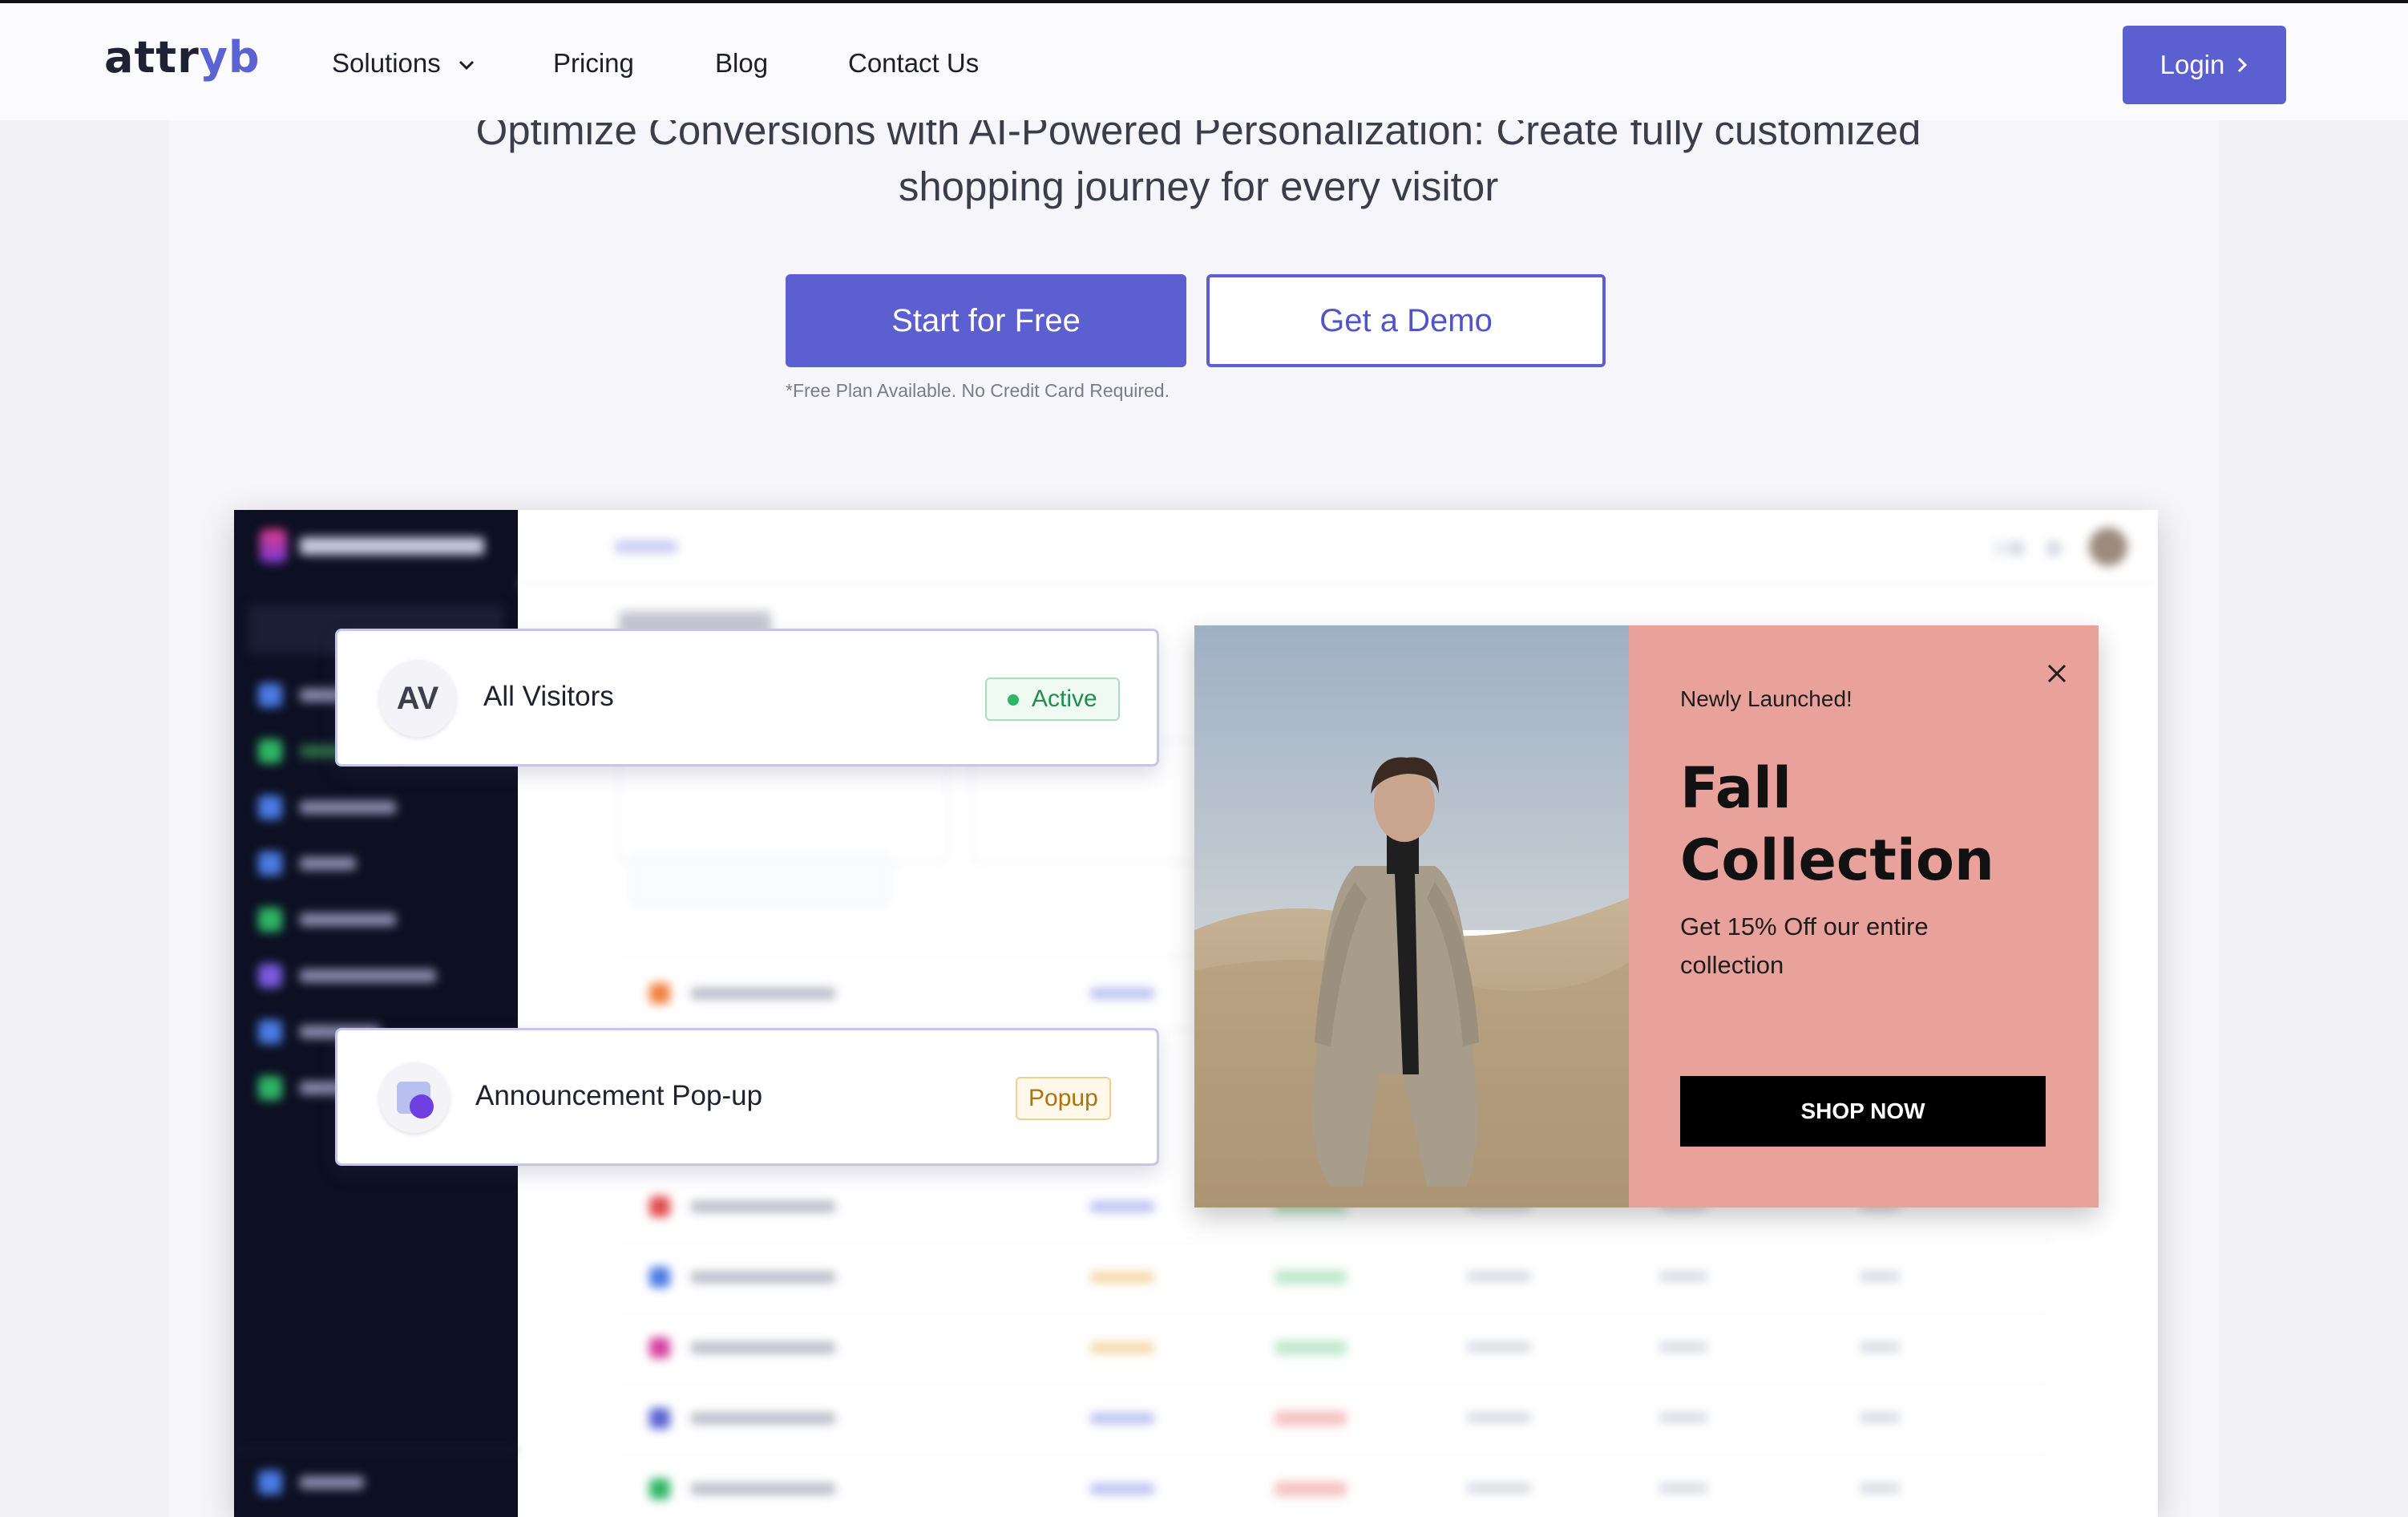 Image resolution: width=2408 pixels, height=1517 pixels. Describe the element at coordinates (2192, 64) in the screenshot. I see `login-label: Login` at that location.